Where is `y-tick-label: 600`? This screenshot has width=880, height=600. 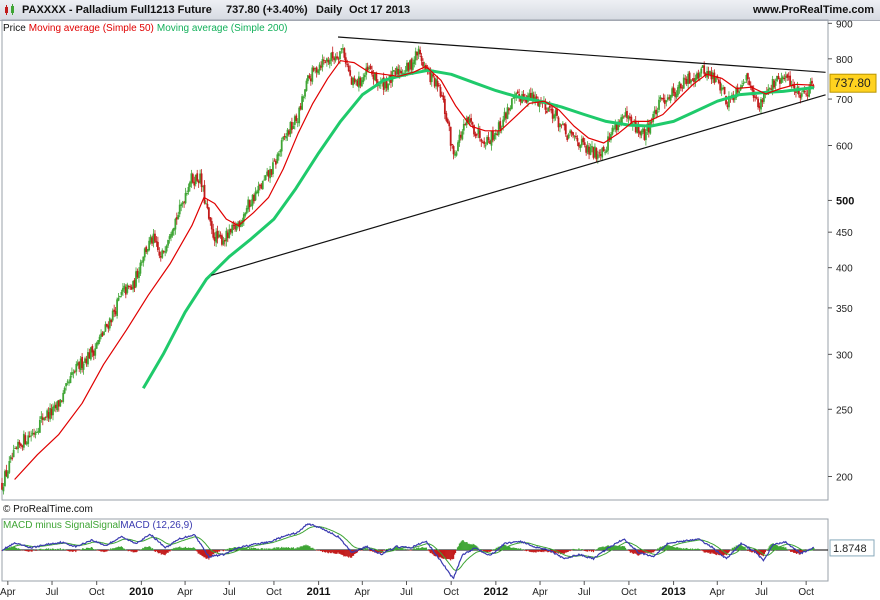 y-tick-label: 600 is located at coordinates (844, 146).